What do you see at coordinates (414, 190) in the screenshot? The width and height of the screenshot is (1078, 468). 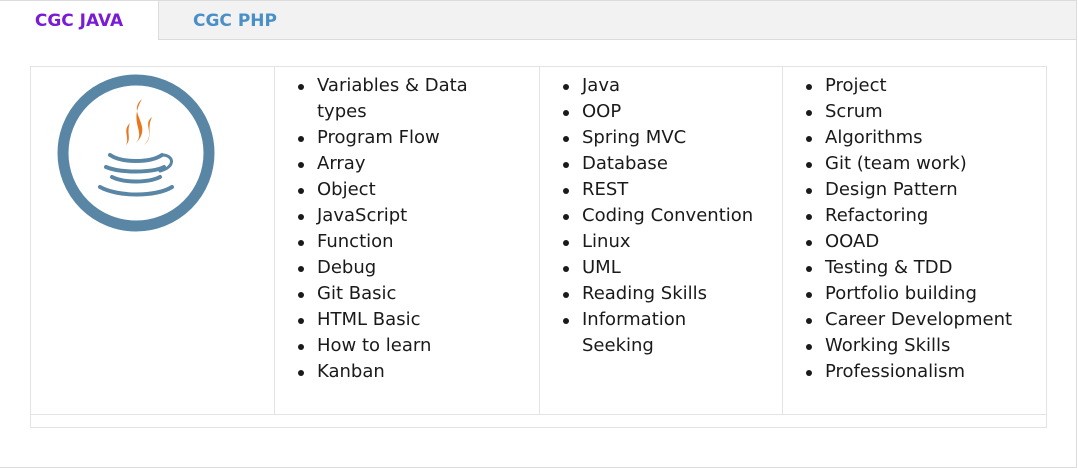 I see `list-item: Object` at bounding box center [414, 190].